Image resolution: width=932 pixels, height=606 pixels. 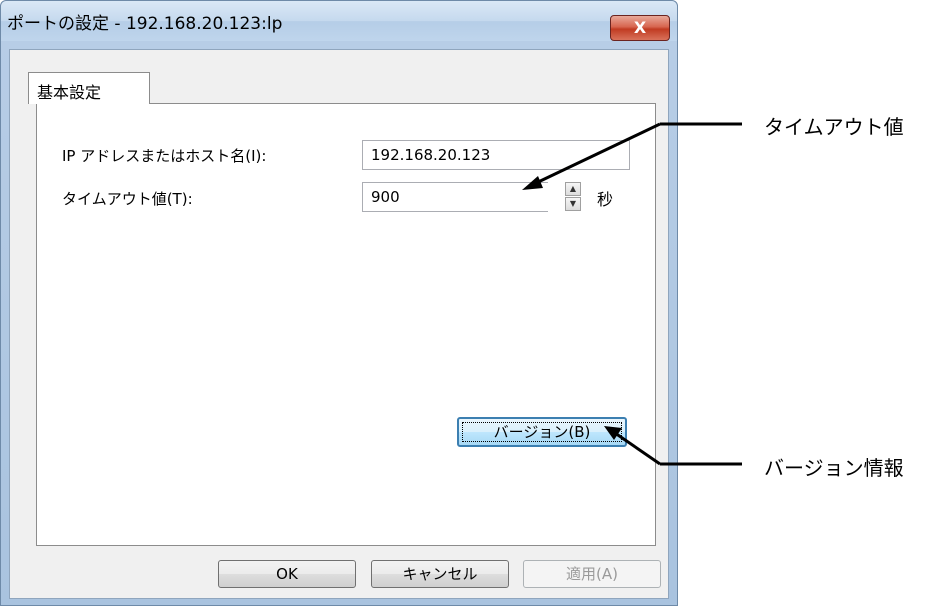 I want to click on timeout-callout-arrow, so click(x=632, y=156).